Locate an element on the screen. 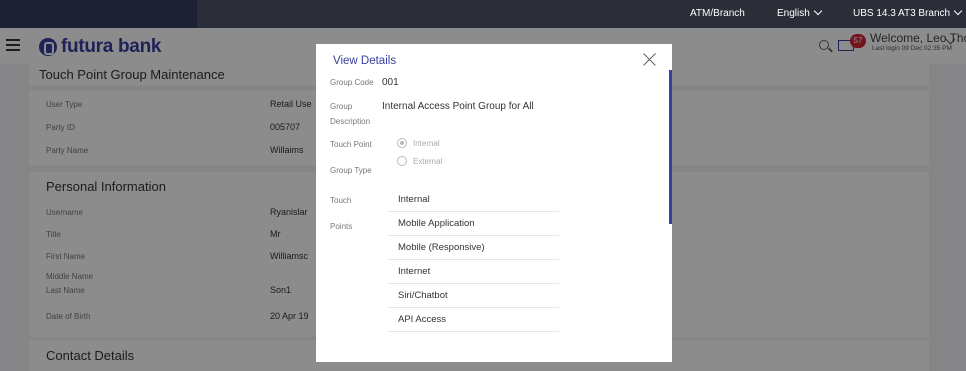  close-icon is located at coordinates (650, 59).